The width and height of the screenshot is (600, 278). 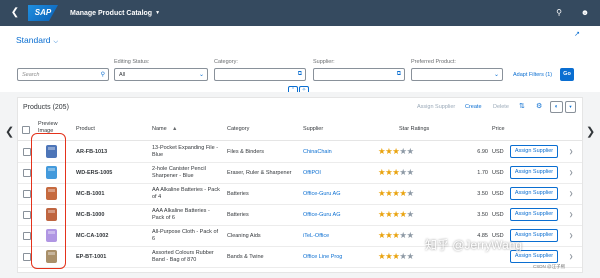 I want to click on column-supplier: Supplier, so click(x=313, y=129).